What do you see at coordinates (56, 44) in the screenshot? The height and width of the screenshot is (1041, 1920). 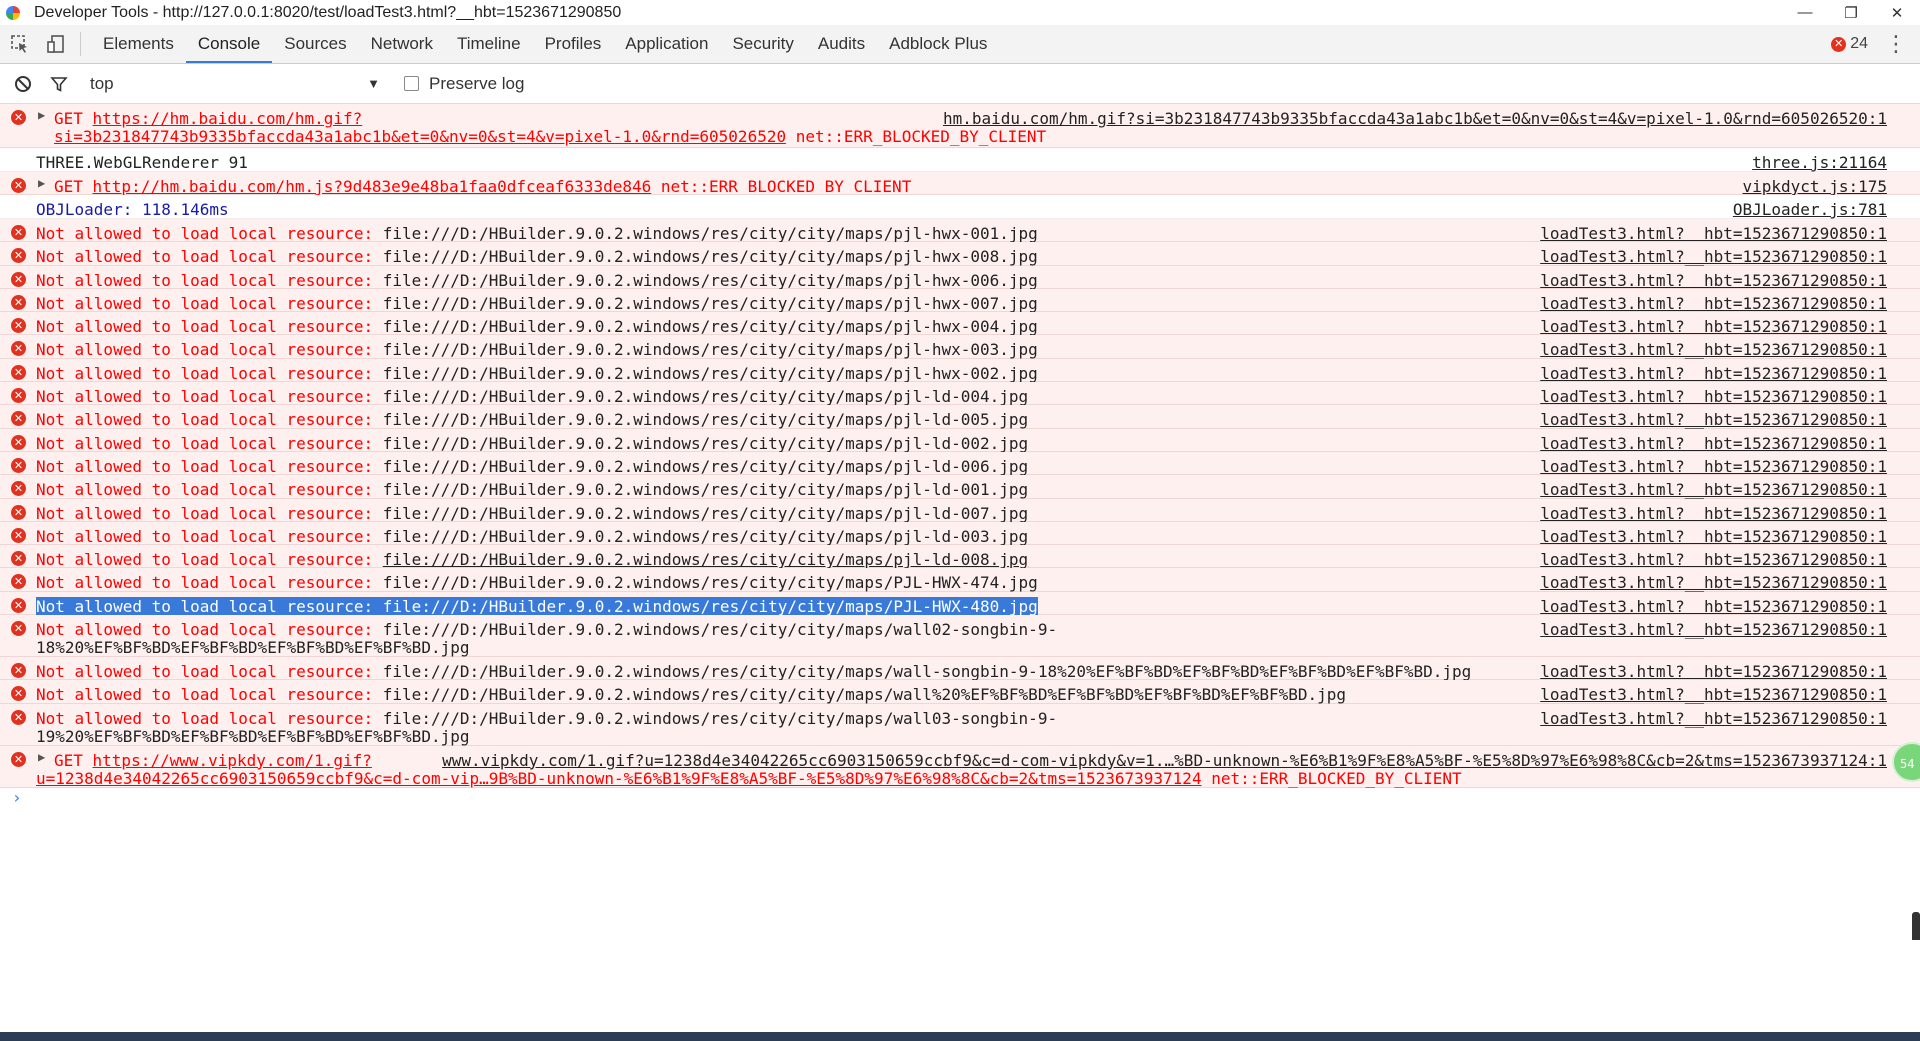 I see `device-mode-icon` at bounding box center [56, 44].